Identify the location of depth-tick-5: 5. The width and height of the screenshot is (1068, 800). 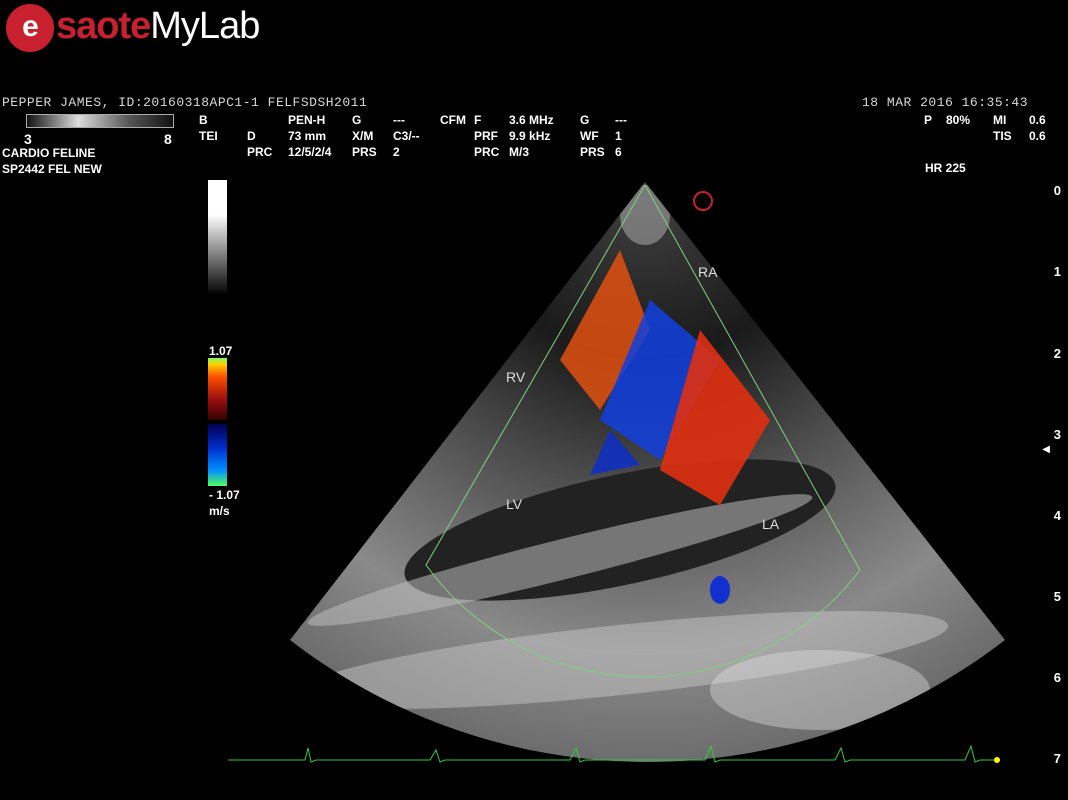
(1057, 596).